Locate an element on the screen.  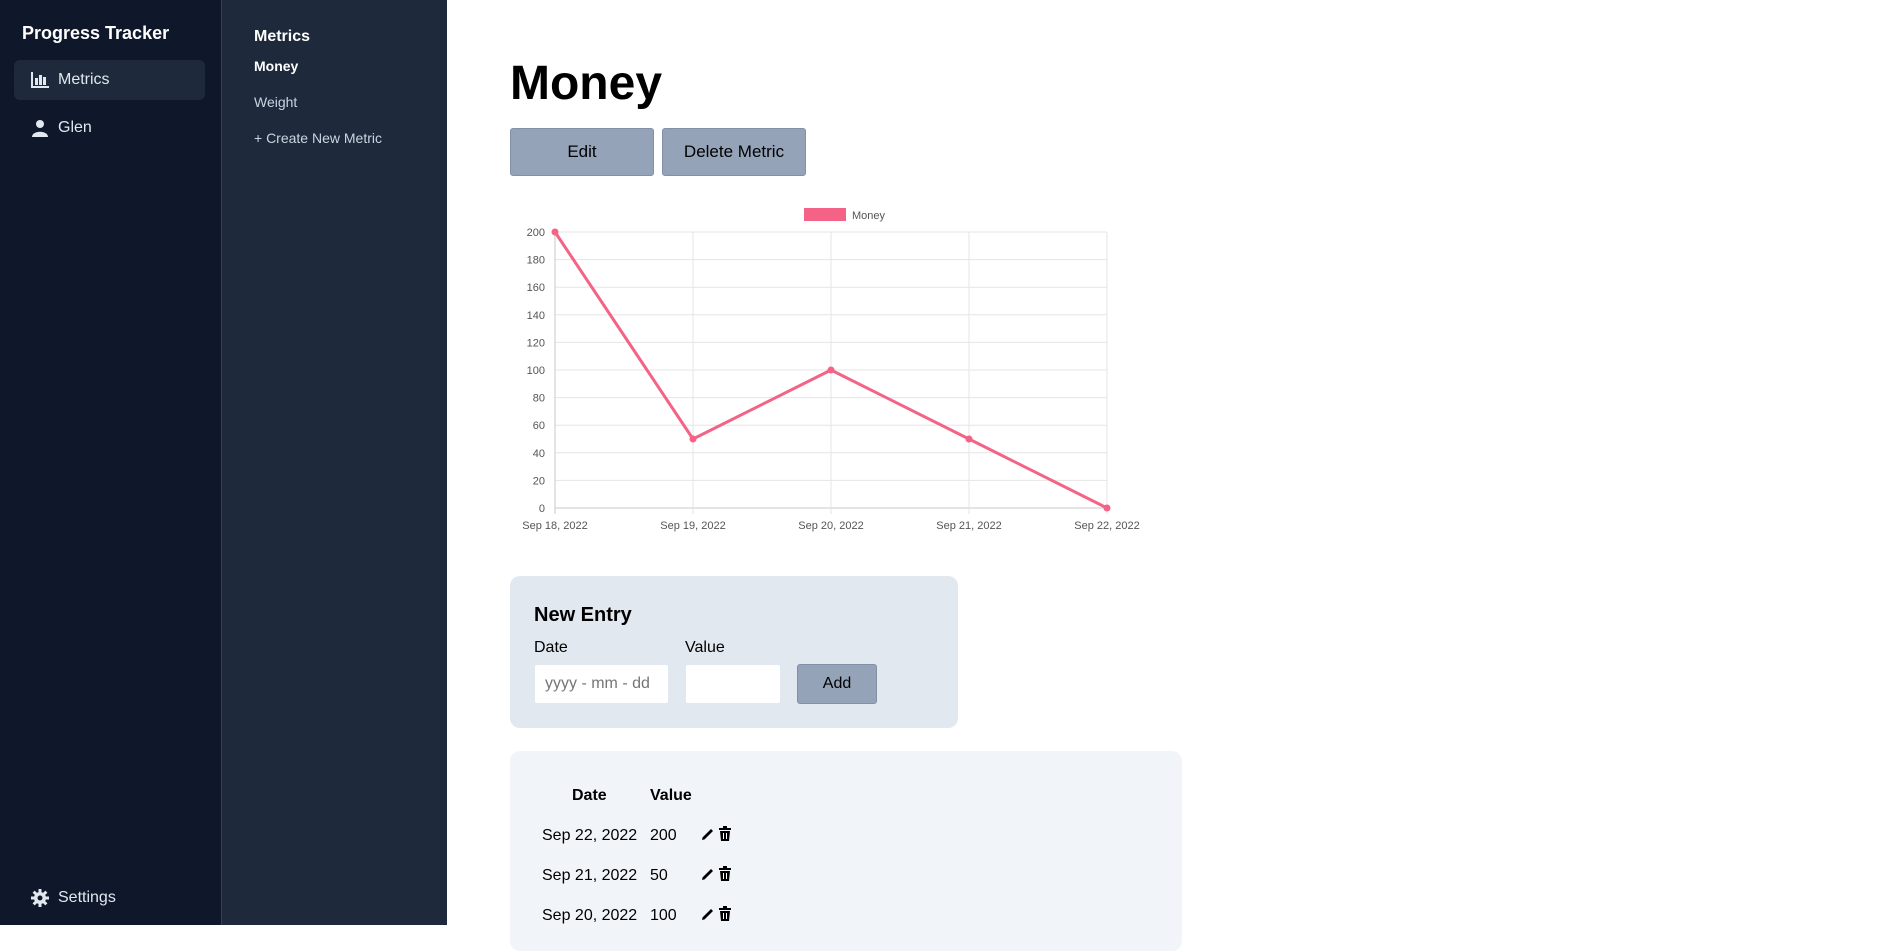
x-tick-label: Sep 22, 2022 is located at coordinates (1106, 526).